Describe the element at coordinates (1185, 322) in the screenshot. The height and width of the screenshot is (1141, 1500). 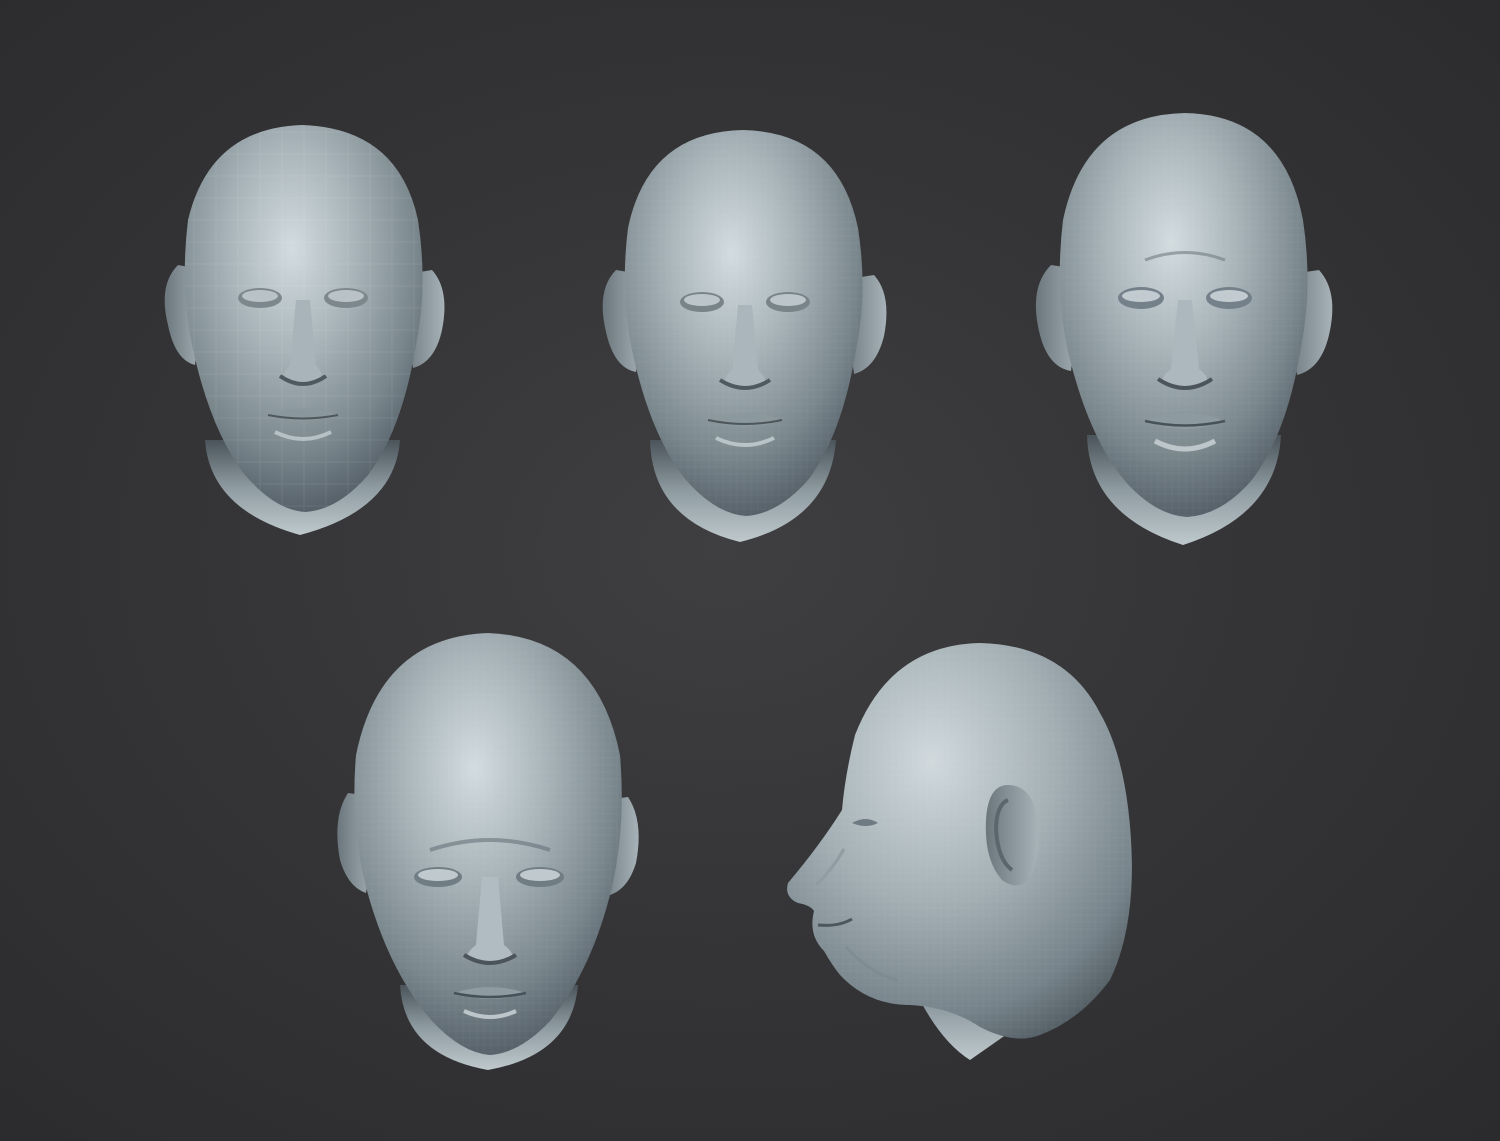
I see `head-sculpt-highpoly-front` at that location.